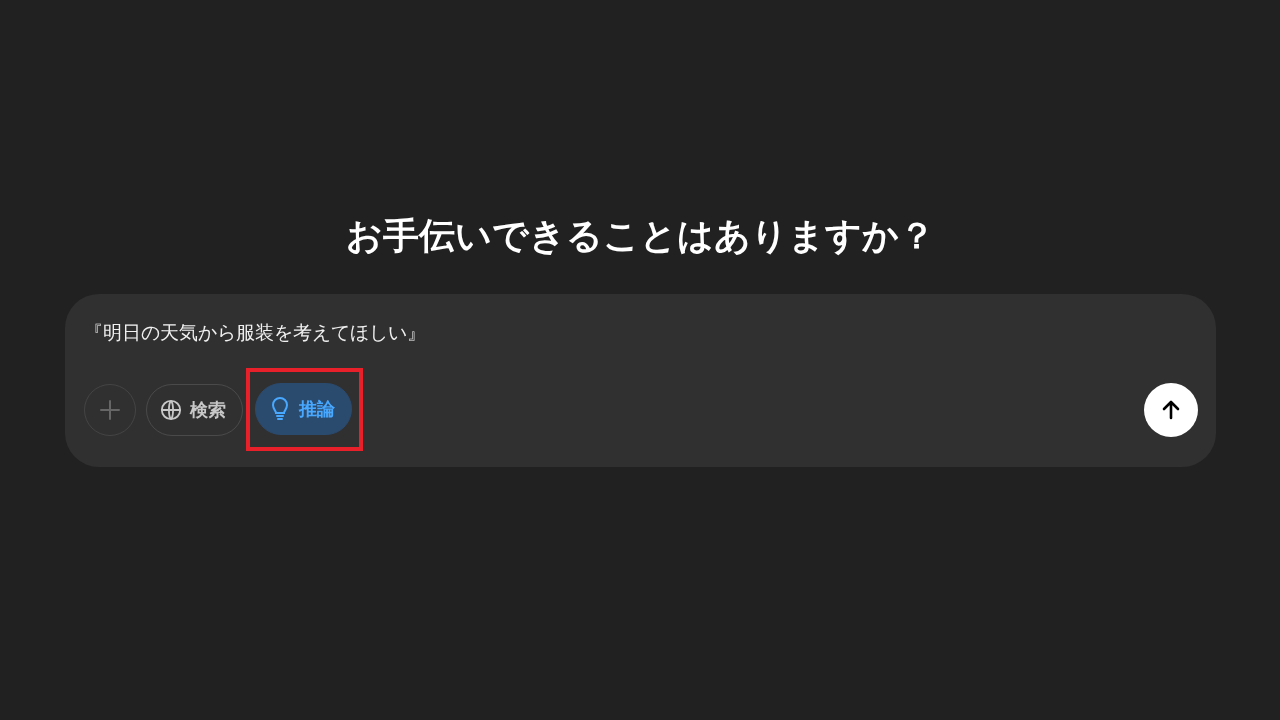  Describe the element at coordinates (255, 332) in the screenshot. I see `prompt-text: 『明日の天気から服装を考えてほしい』` at that location.